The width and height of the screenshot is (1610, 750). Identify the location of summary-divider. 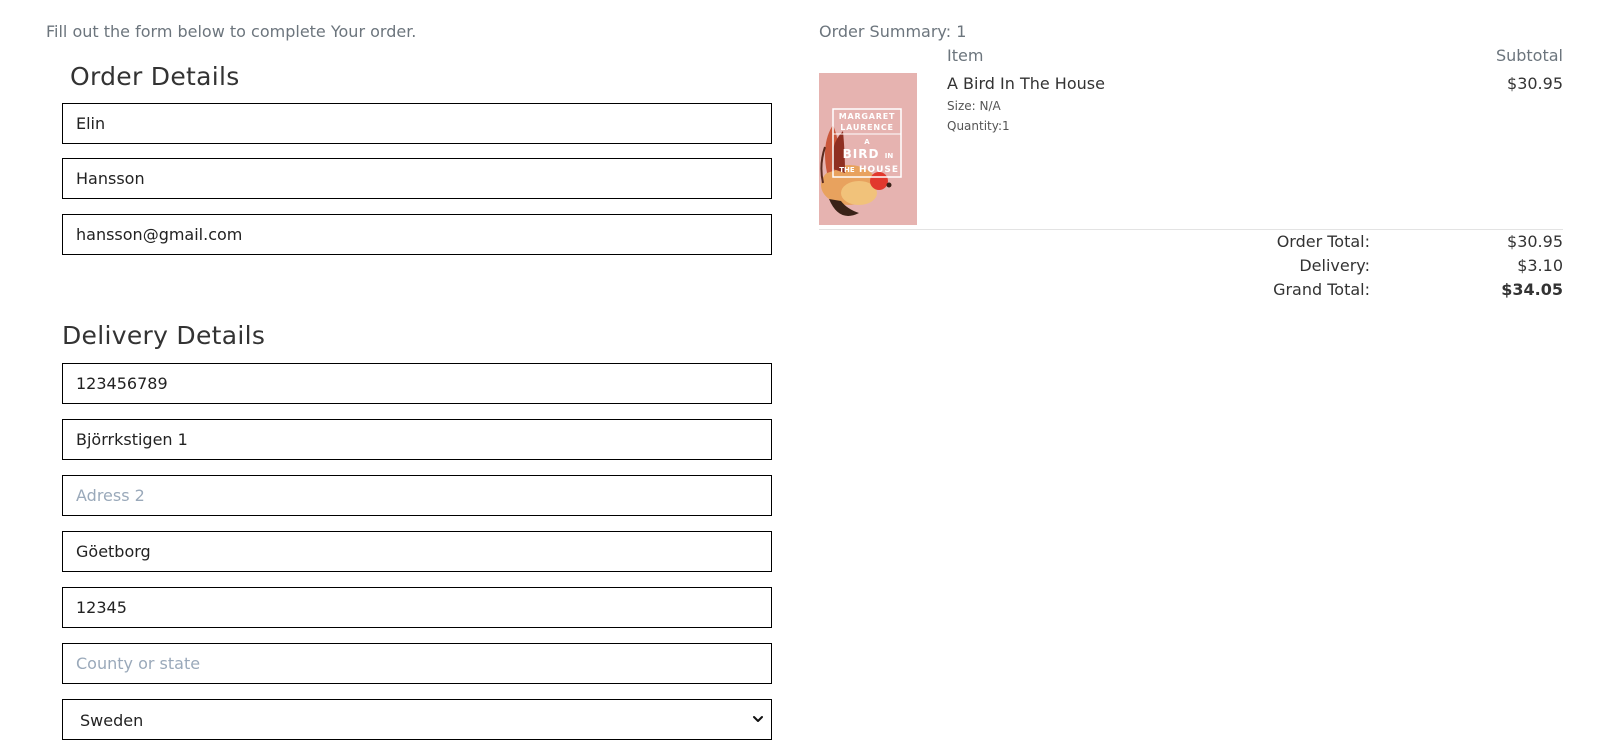
(1191, 229).